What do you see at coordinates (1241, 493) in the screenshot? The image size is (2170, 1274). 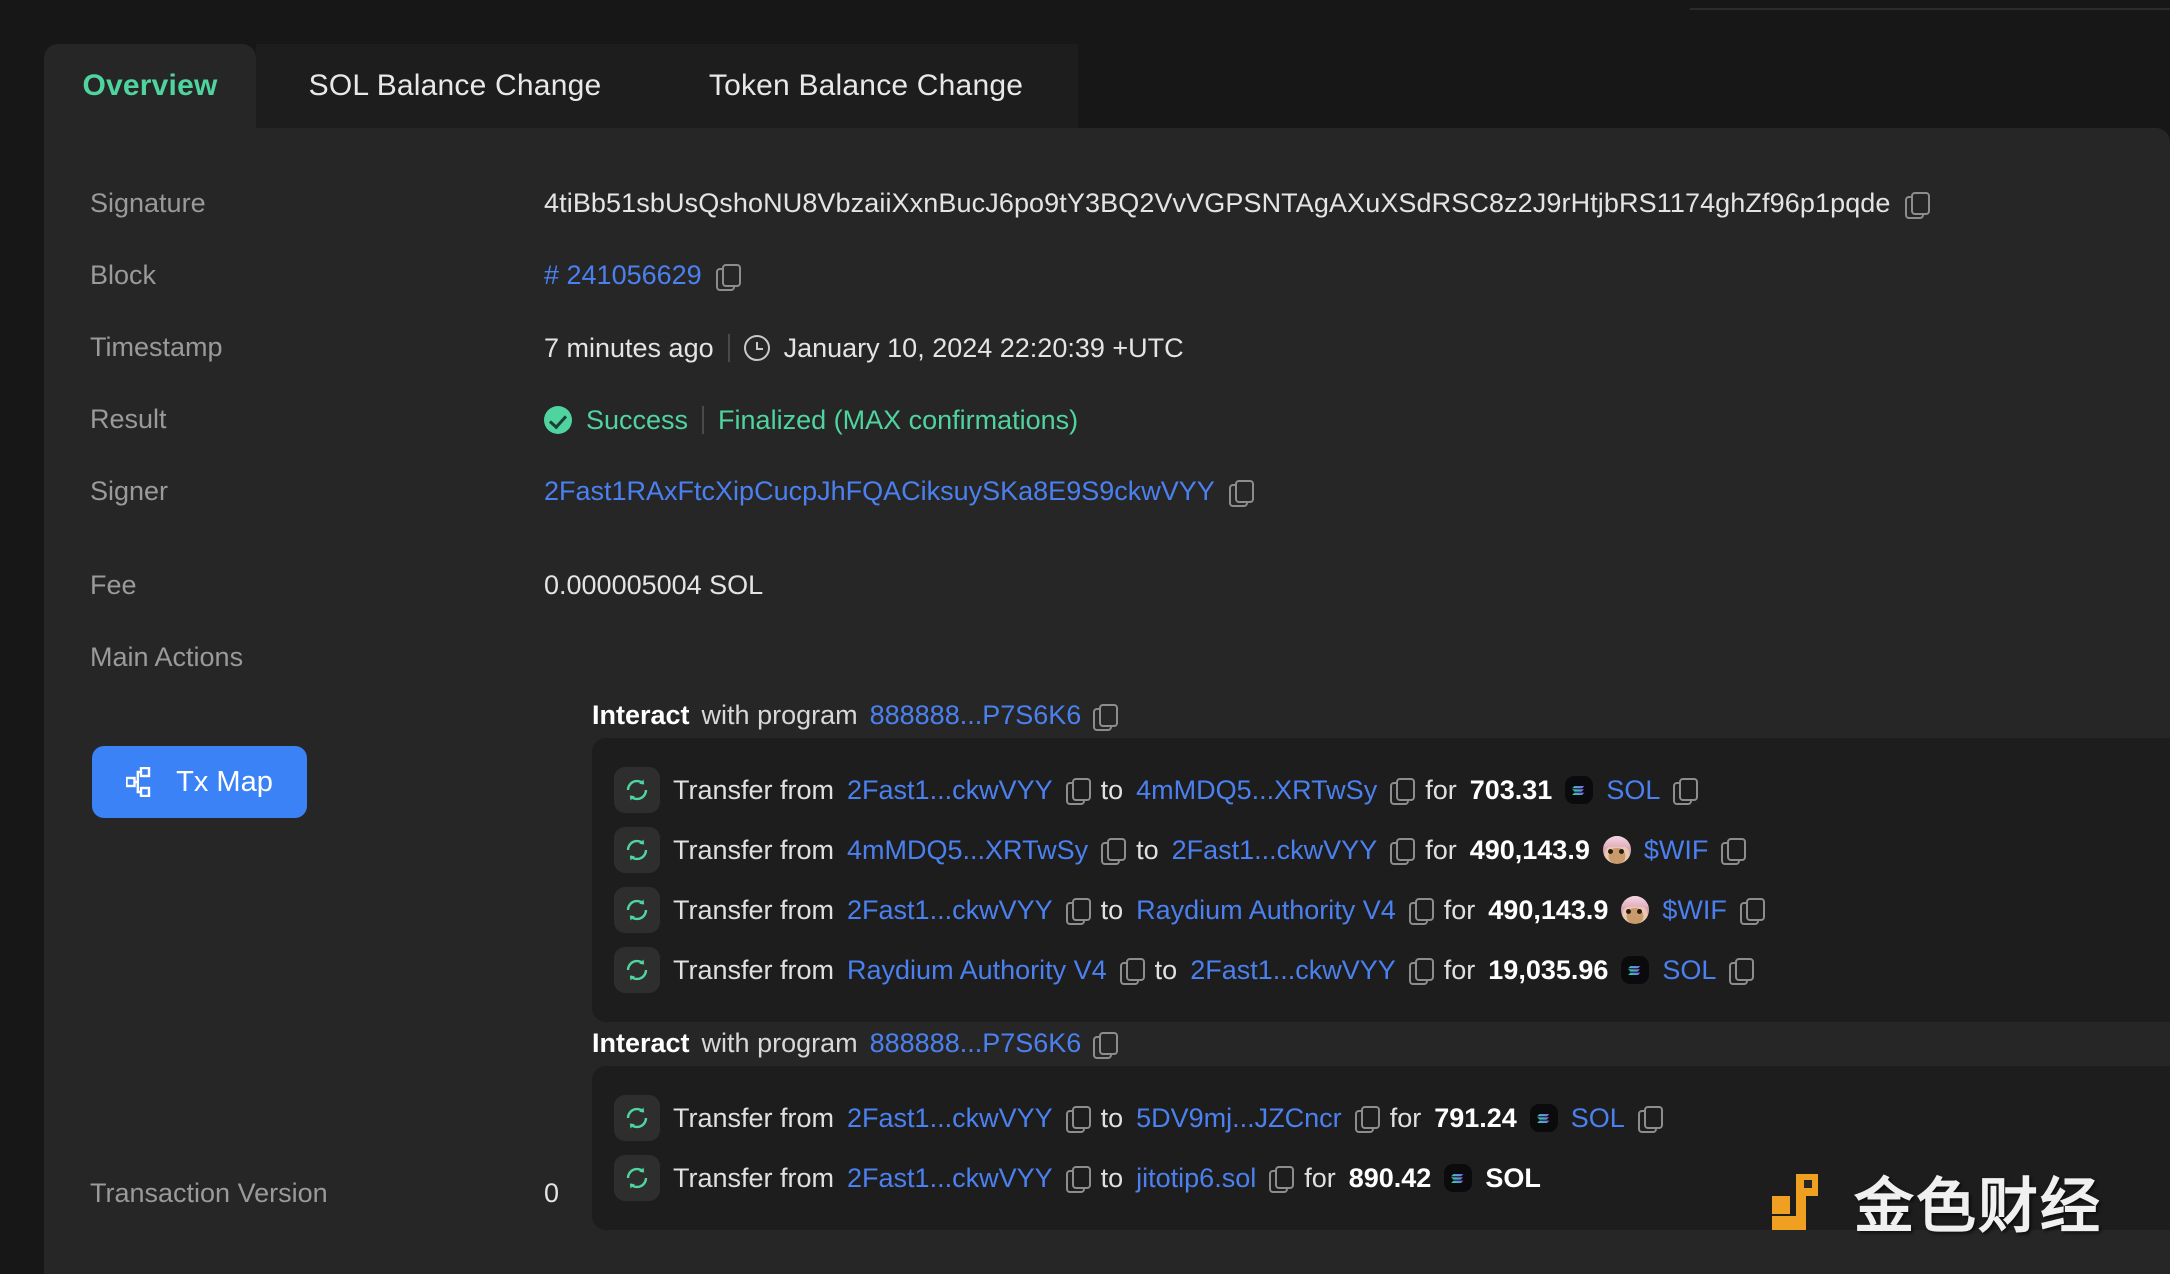 I see `copy-signer-icon` at bounding box center [1241, 493].